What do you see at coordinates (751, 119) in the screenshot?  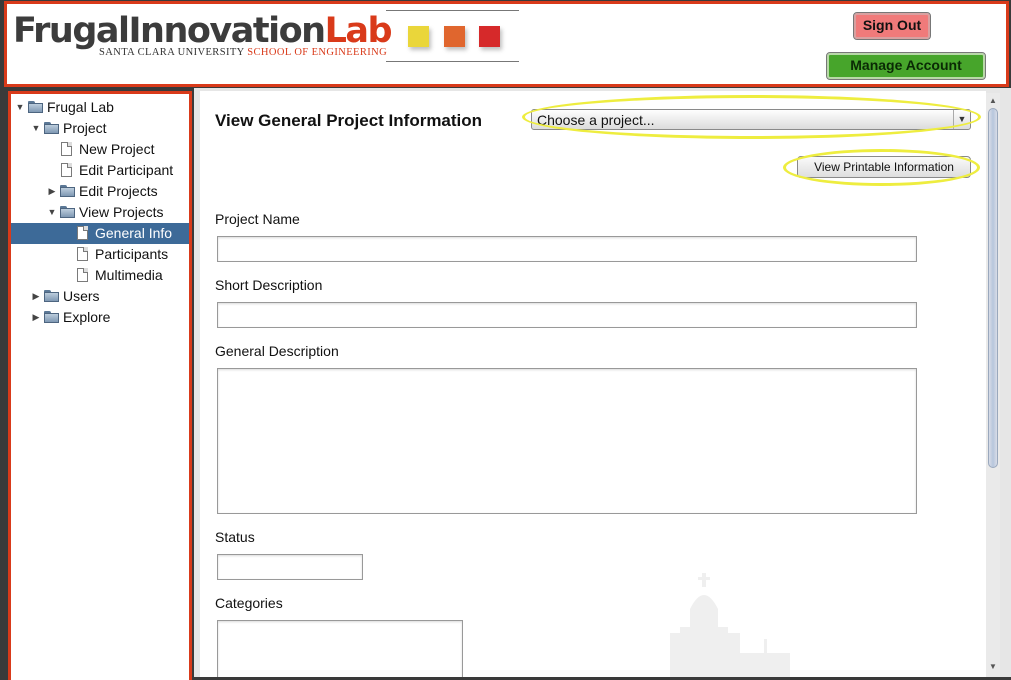 I see `project-select: Choose a project... ▼` at bounding box center [751, 119].